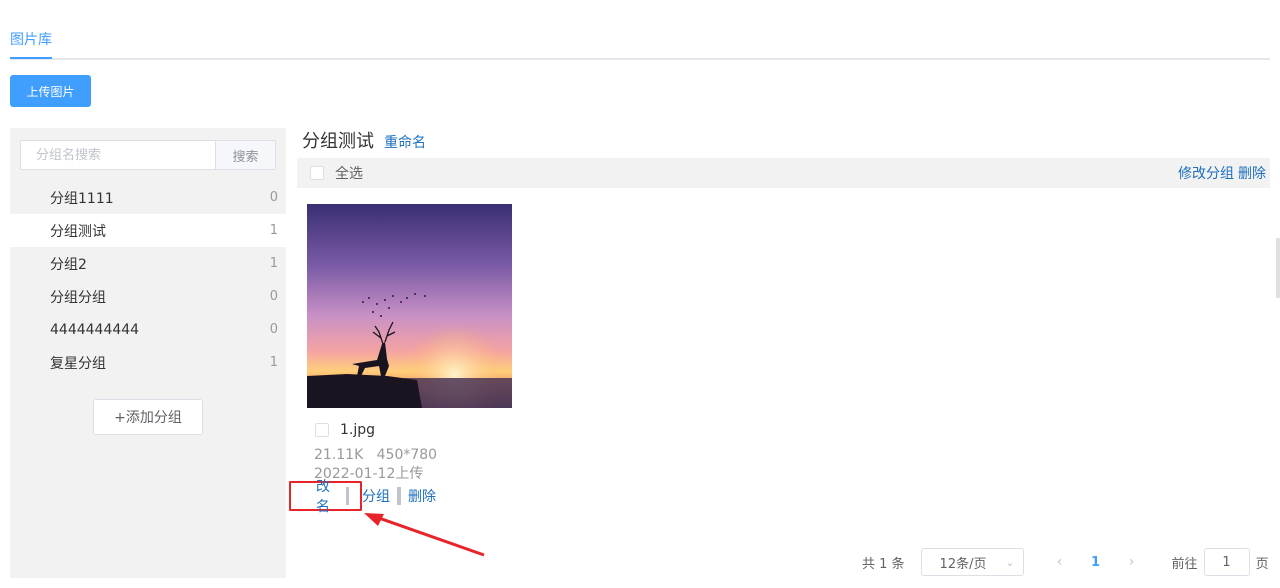 The width and height of the screenshot is (1280, 588). What do you see at coordinates (358, 430) in the screenshot?
I see `file-name: 1.jpg` at bounding box center [358, 430].